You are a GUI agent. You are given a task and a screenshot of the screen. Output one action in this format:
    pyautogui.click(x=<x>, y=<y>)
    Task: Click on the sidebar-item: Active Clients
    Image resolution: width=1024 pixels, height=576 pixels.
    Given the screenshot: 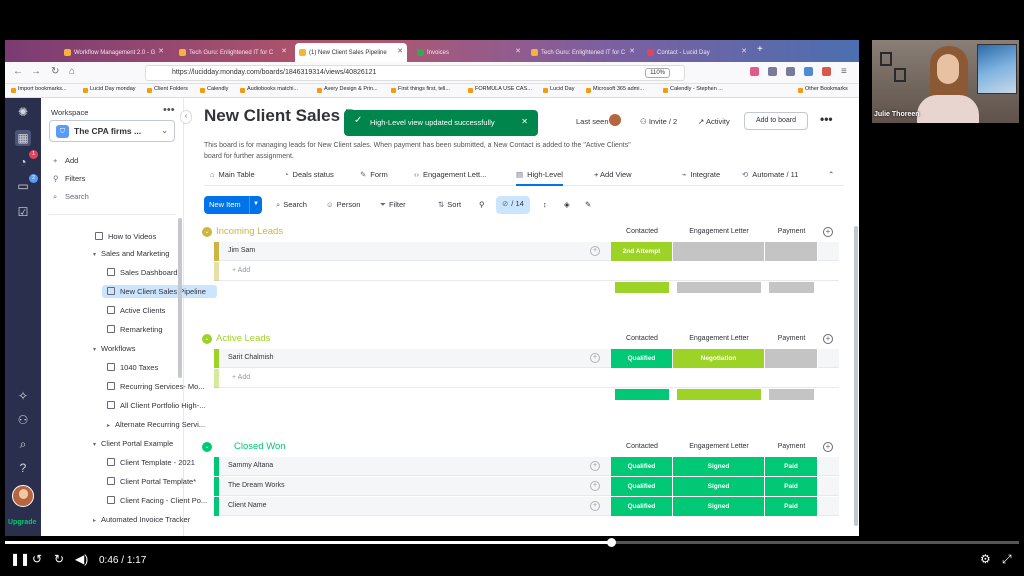 What is the action you would take?
    pyautogui.click(x=136, y=310)
    